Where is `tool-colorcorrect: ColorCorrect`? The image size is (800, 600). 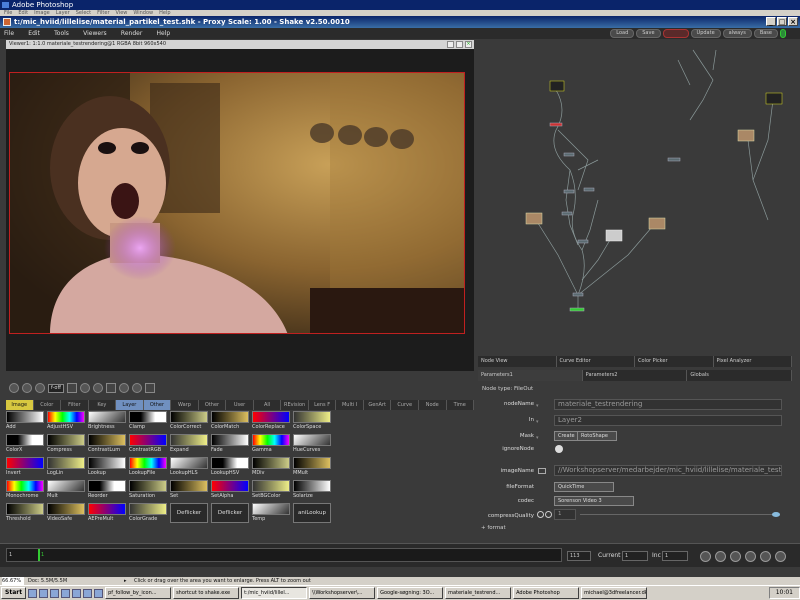
tool-colorcorrect: ColorCorrect is located at coordinates (189, 421).